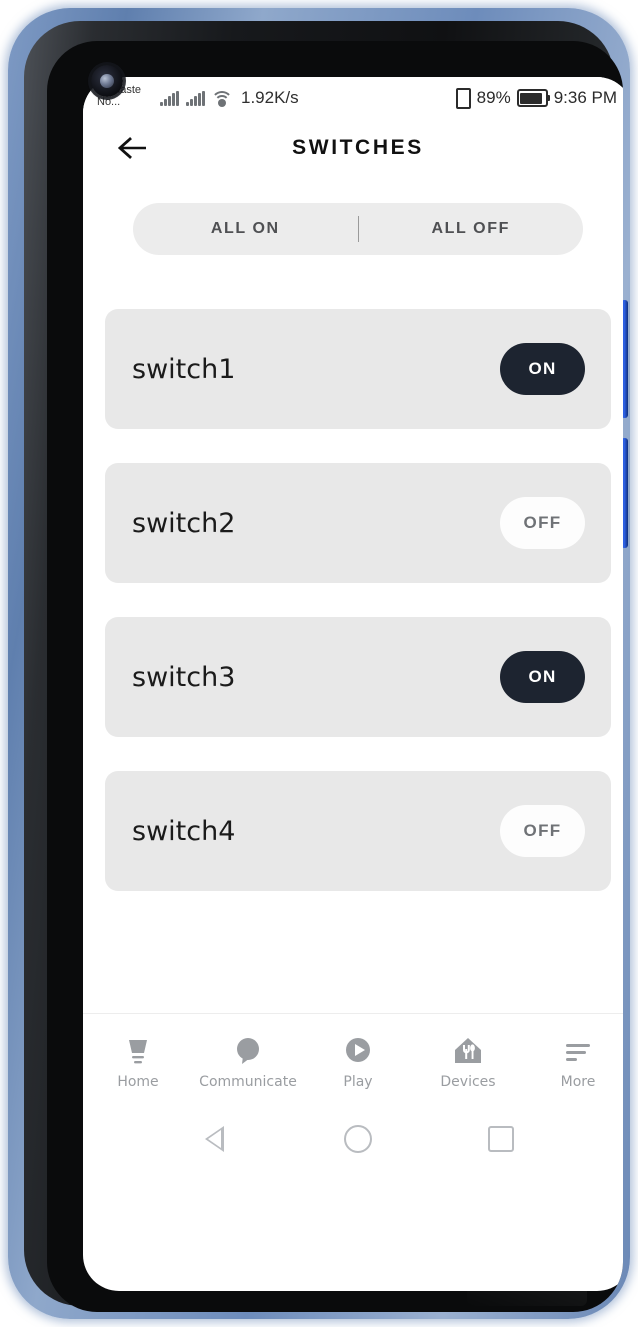 This screenshot has width=638, height=1327. What do you see at coordinates (468, 1081) in the screenshot?
I see `nav-label-devices: Devices` at bounding box center [468, 1081].